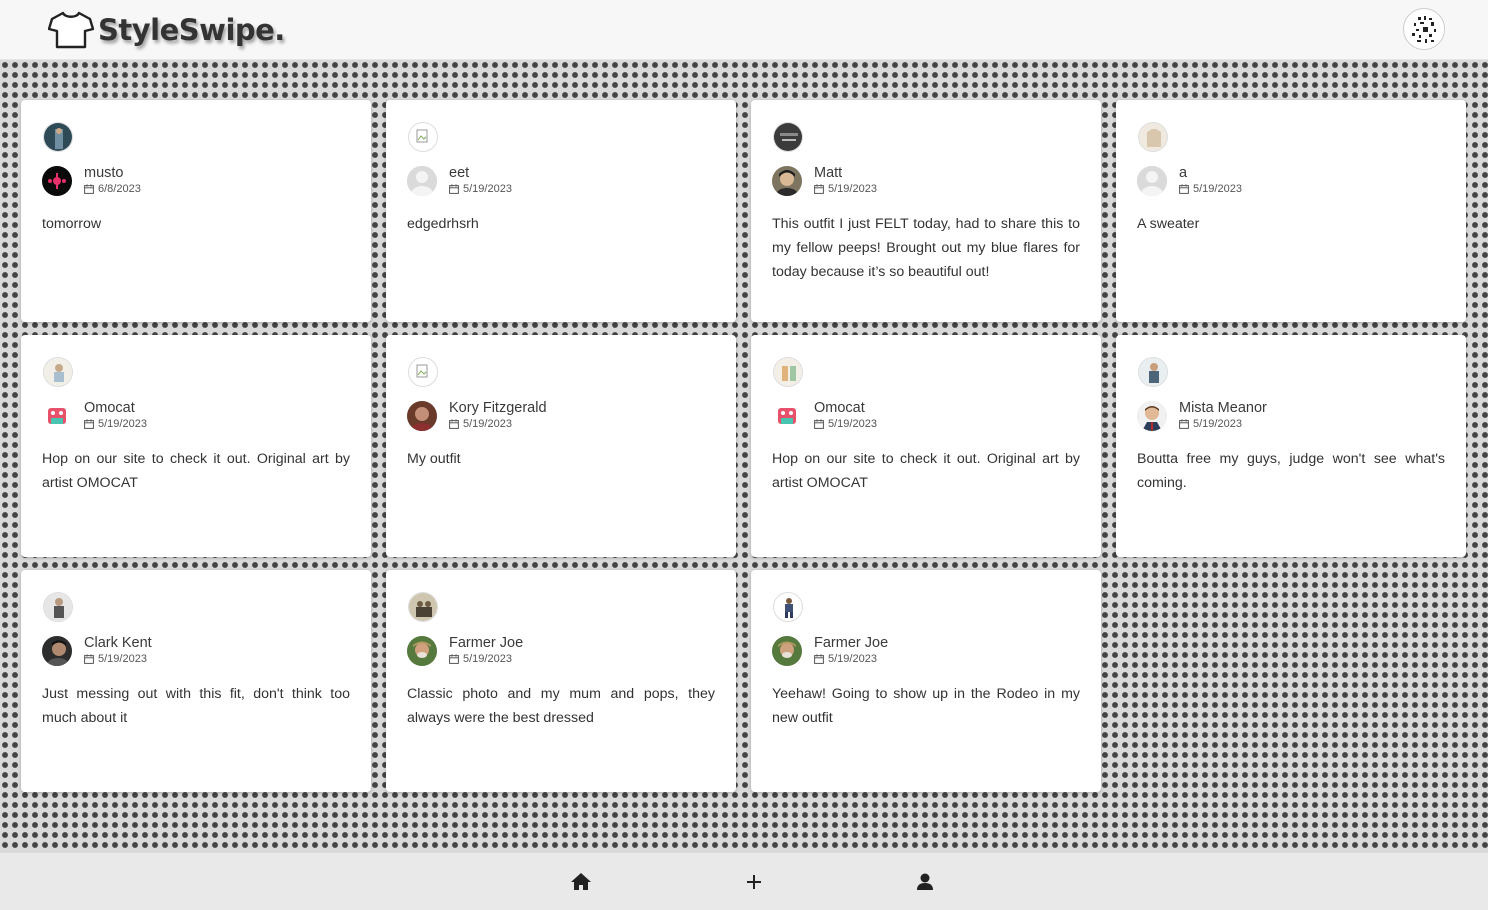  I want to click on user-icon, so click(925, 881).